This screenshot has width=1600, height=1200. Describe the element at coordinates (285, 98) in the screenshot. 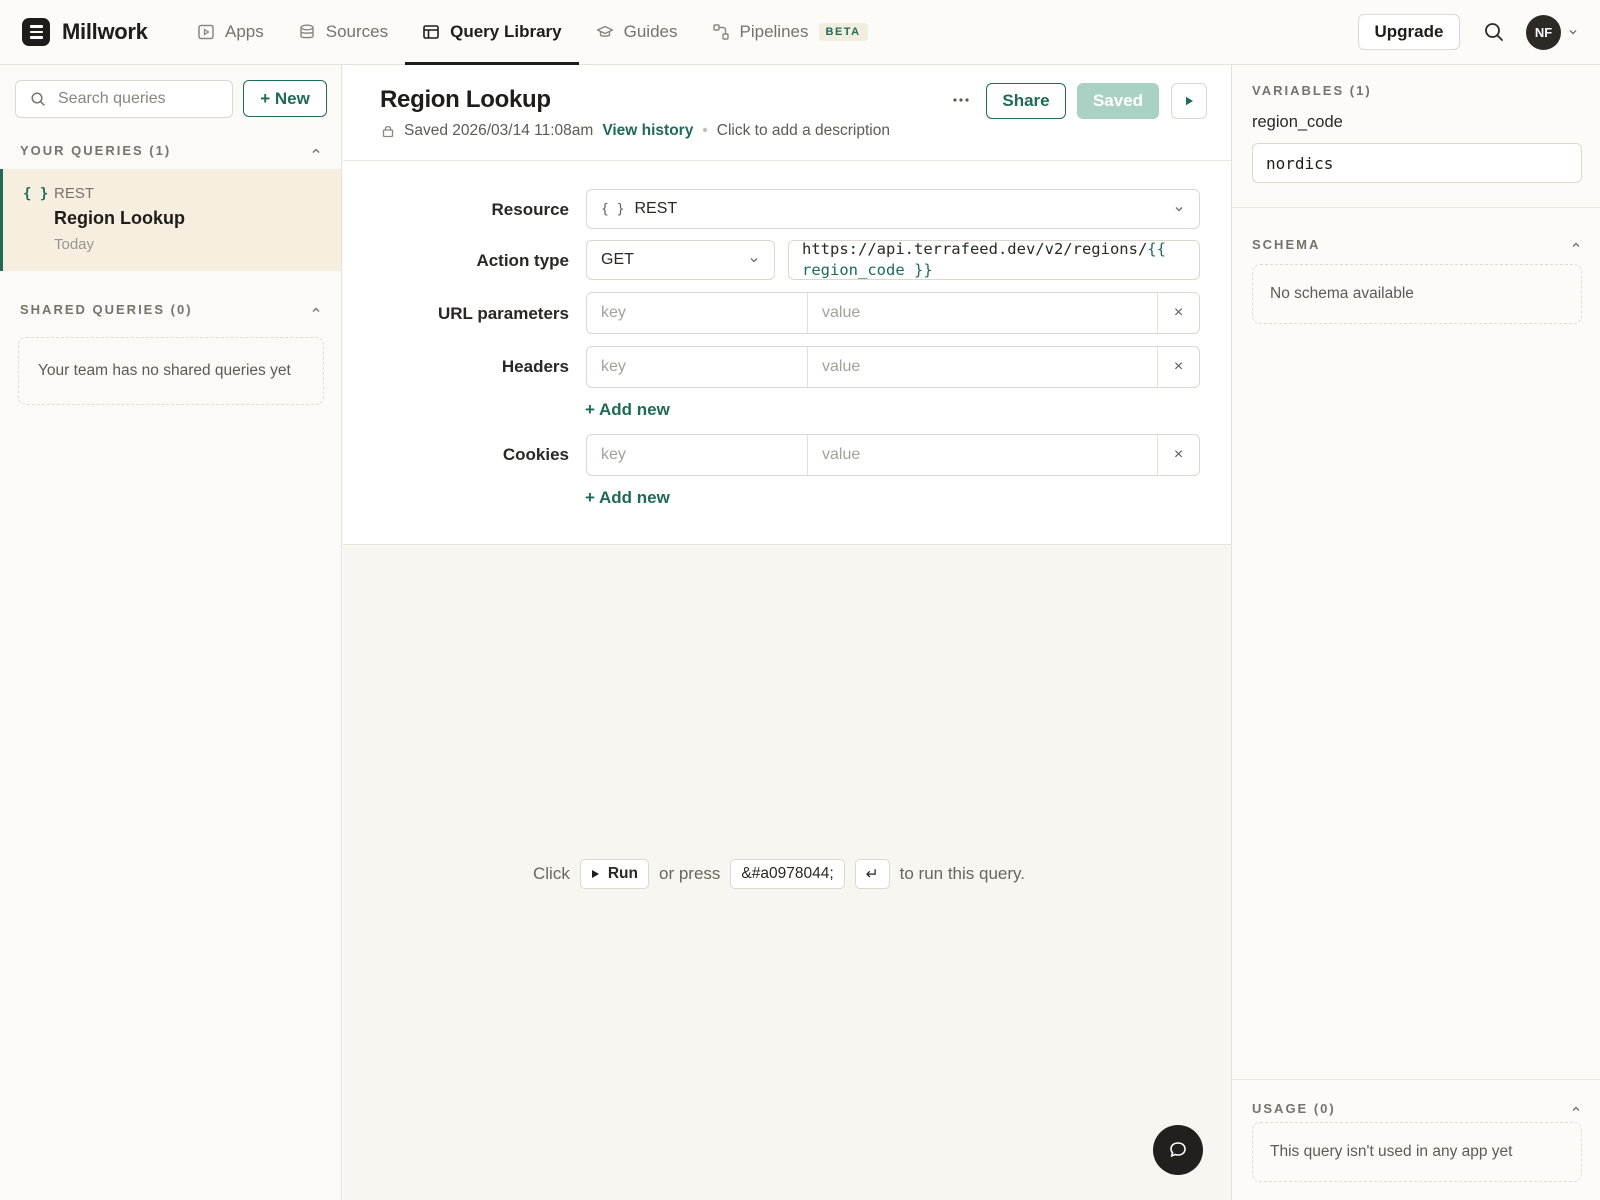

I see `new-query-button: + New` at that location.